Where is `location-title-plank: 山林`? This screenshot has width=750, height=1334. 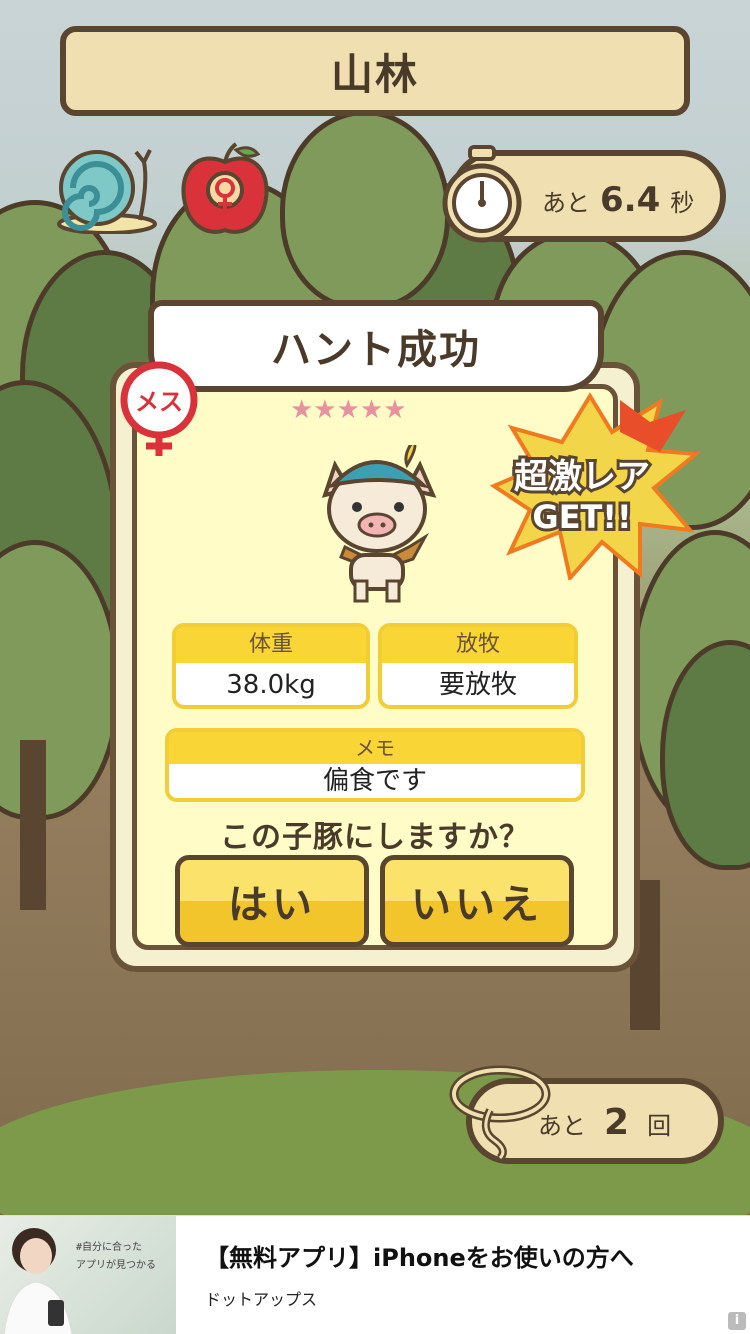 location-title-plank: 山林 is located at coordinates (375, 71).